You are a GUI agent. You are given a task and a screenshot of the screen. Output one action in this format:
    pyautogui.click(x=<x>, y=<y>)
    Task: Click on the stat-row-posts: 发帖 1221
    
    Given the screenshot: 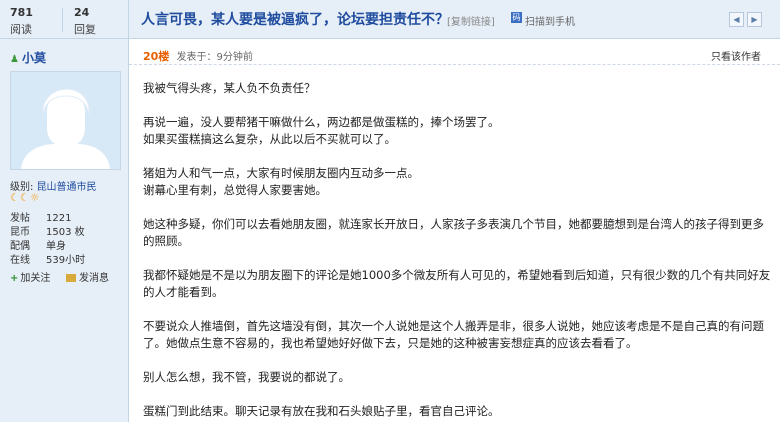 What is the action you would take?
    pyautogui.click(x=40, y=216)
    